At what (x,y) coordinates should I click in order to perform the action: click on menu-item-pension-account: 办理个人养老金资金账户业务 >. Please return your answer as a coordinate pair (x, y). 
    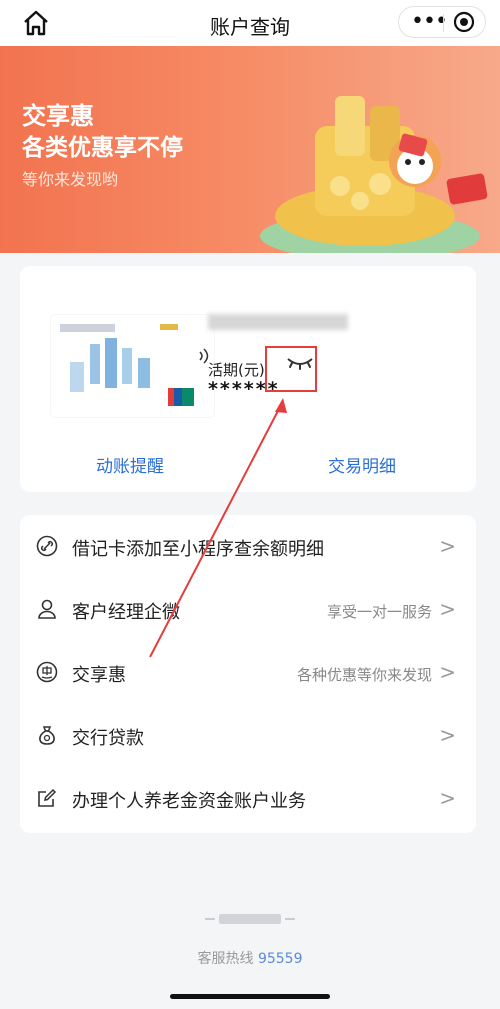
    Looking at the image, I should click on (248, 798).